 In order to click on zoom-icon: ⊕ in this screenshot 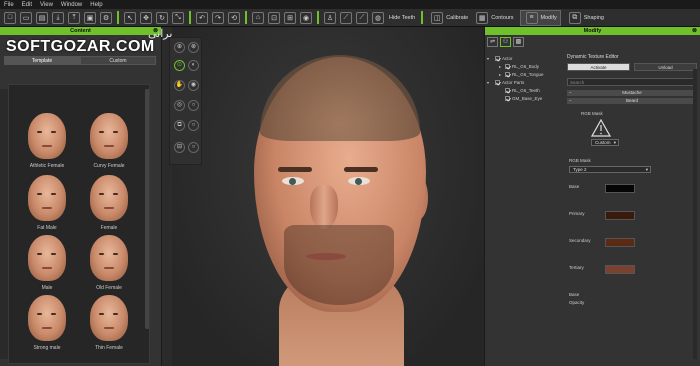, I will do `click(179, 47)`.